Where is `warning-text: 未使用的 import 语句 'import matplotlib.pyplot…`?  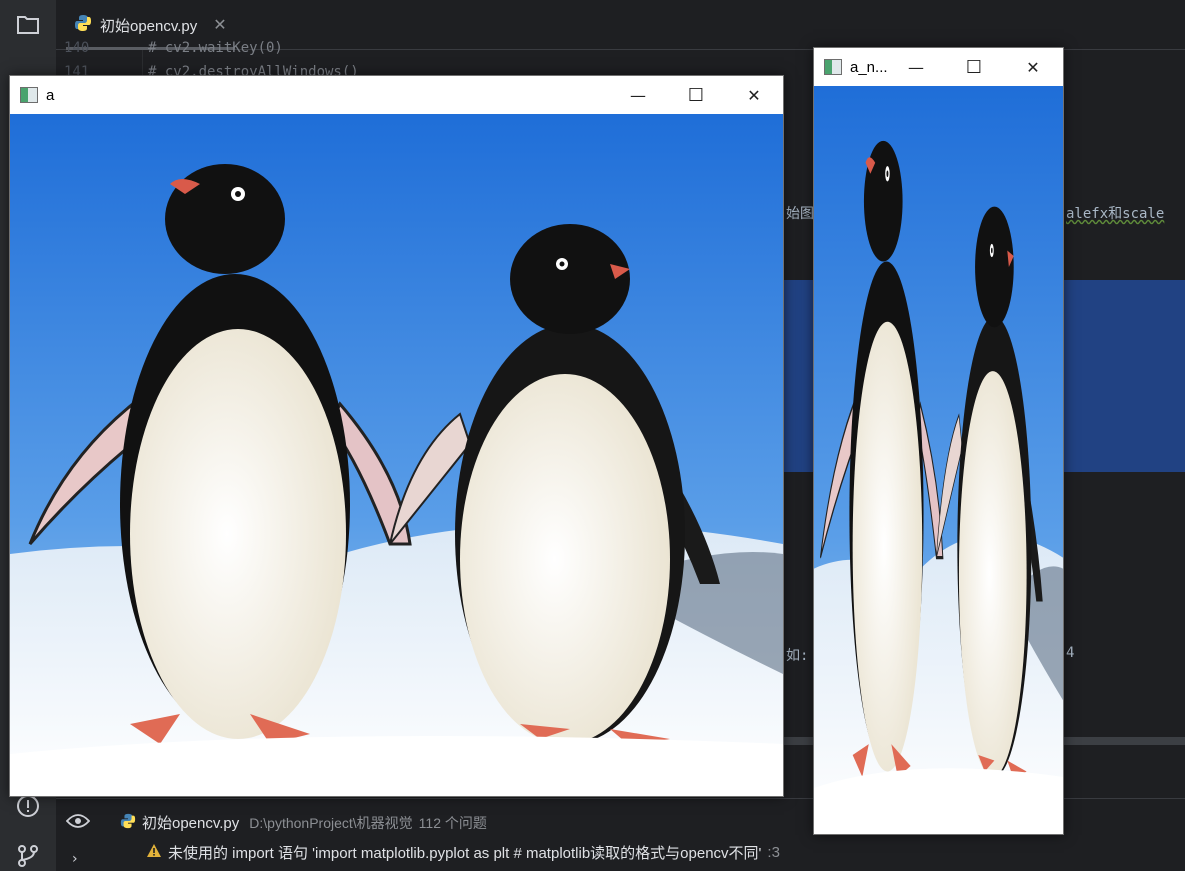 warning-text: 未使用的 import 语句 'import matplotlib.pyplot… is located at coordinates (465, 853).